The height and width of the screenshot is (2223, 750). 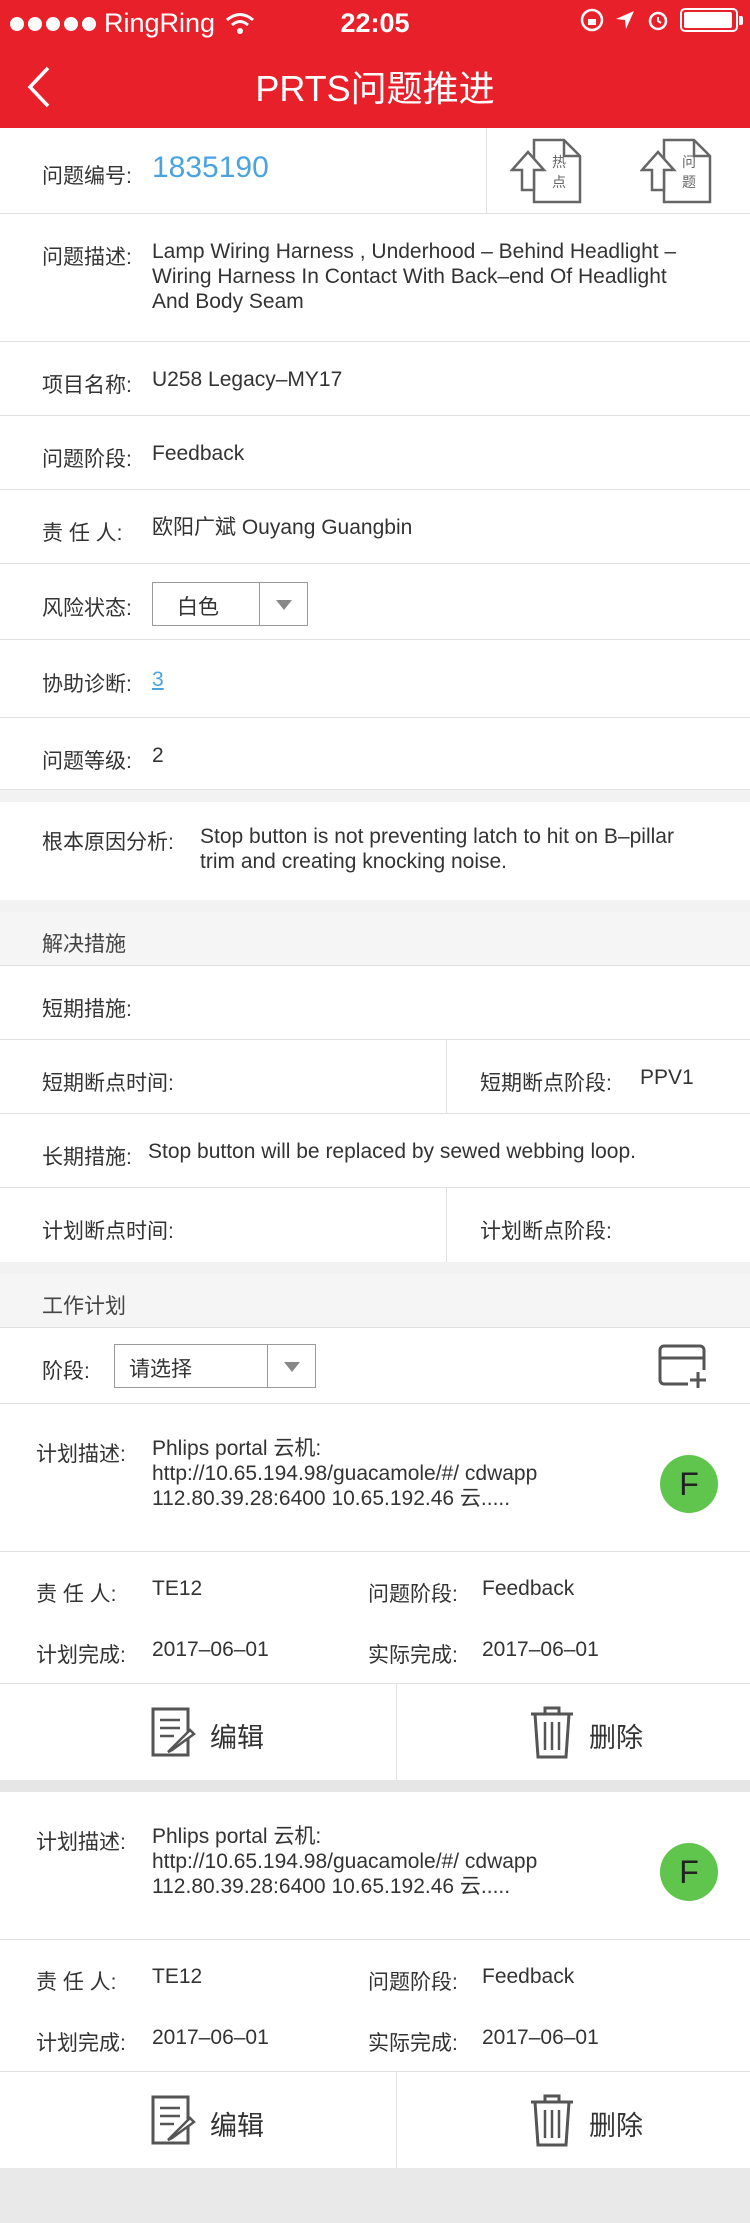 I want to click on assist-row: 协助诊断: 3, so click(x=375, y=679).